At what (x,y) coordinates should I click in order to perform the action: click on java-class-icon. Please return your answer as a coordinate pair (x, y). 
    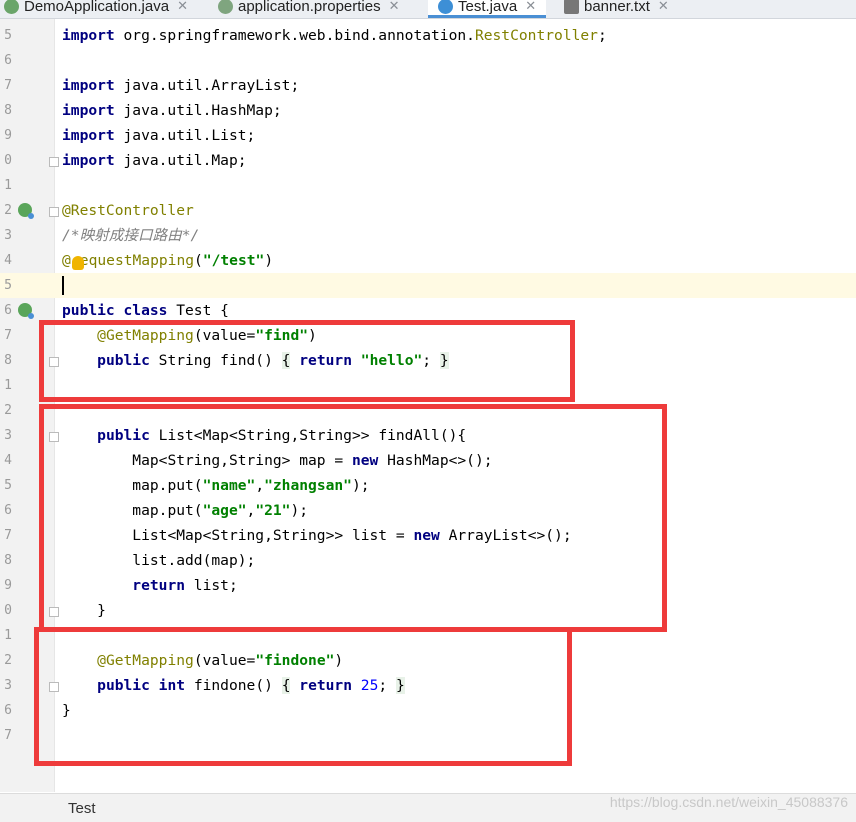
    Looking at the image, I should click on (445, 7).